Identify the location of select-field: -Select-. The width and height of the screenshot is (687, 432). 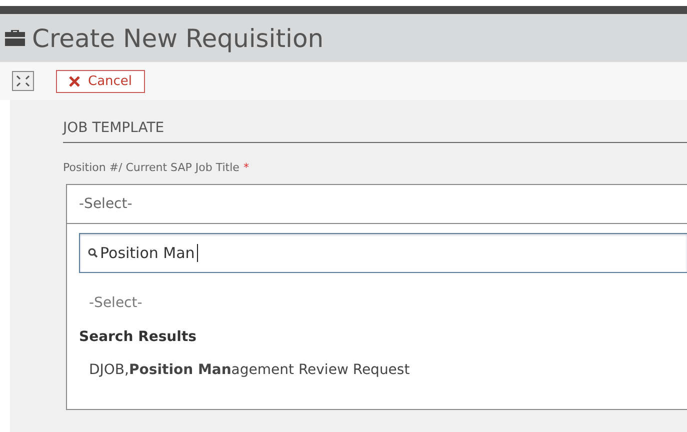
(376, 204).